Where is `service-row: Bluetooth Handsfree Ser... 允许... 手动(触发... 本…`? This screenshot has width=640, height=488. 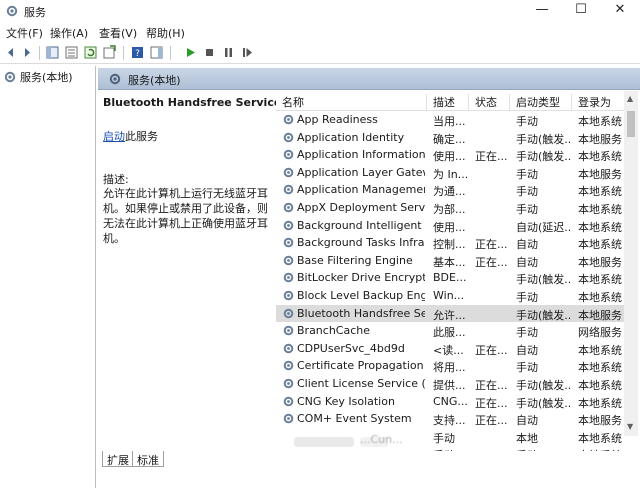
service-row: Bluetooth Handsfree Ser... 允许... 手动(触发... 本… is located at coordinates (452, 313).